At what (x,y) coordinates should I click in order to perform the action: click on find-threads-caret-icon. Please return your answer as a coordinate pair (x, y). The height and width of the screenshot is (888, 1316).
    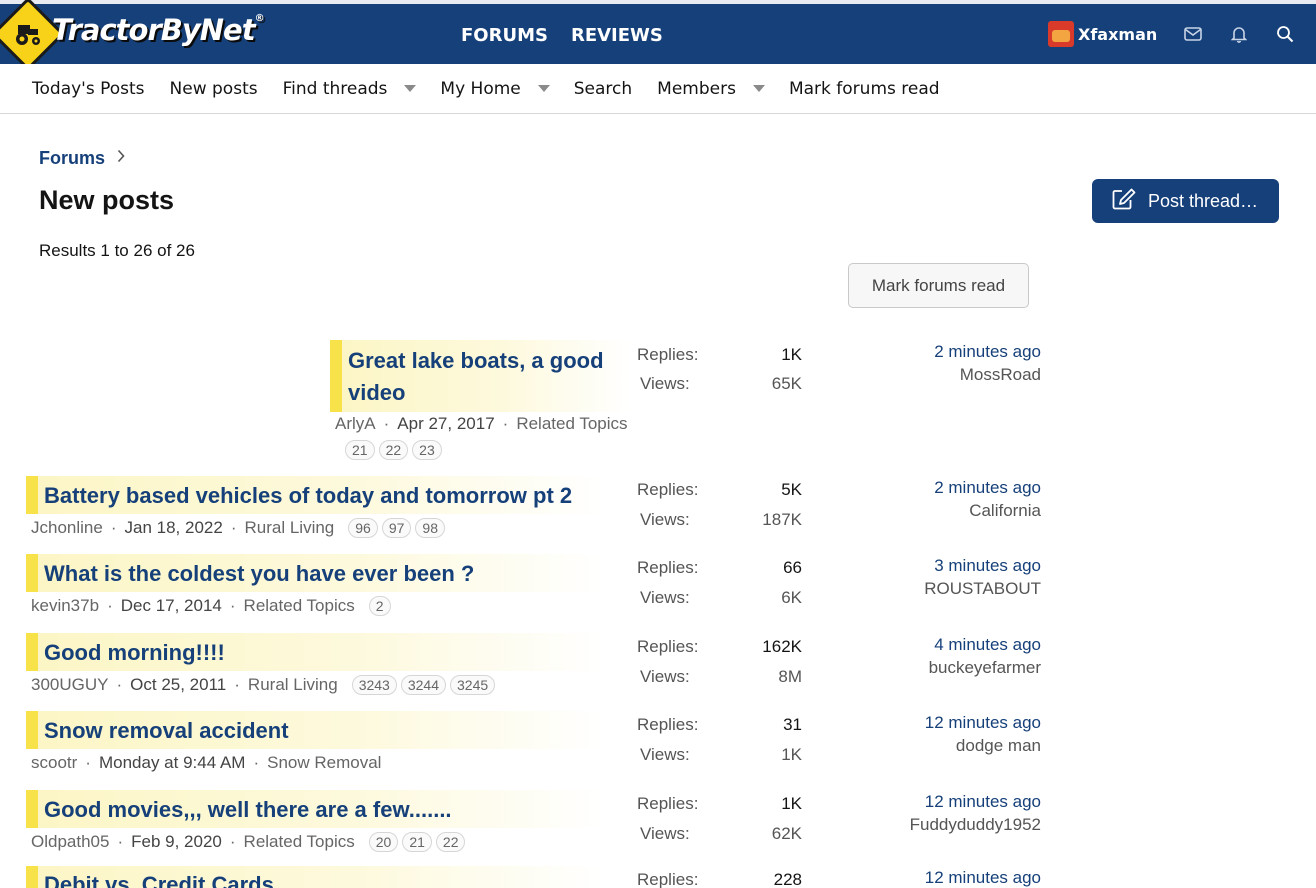
    Looking at the image, I should click on (410, 88).